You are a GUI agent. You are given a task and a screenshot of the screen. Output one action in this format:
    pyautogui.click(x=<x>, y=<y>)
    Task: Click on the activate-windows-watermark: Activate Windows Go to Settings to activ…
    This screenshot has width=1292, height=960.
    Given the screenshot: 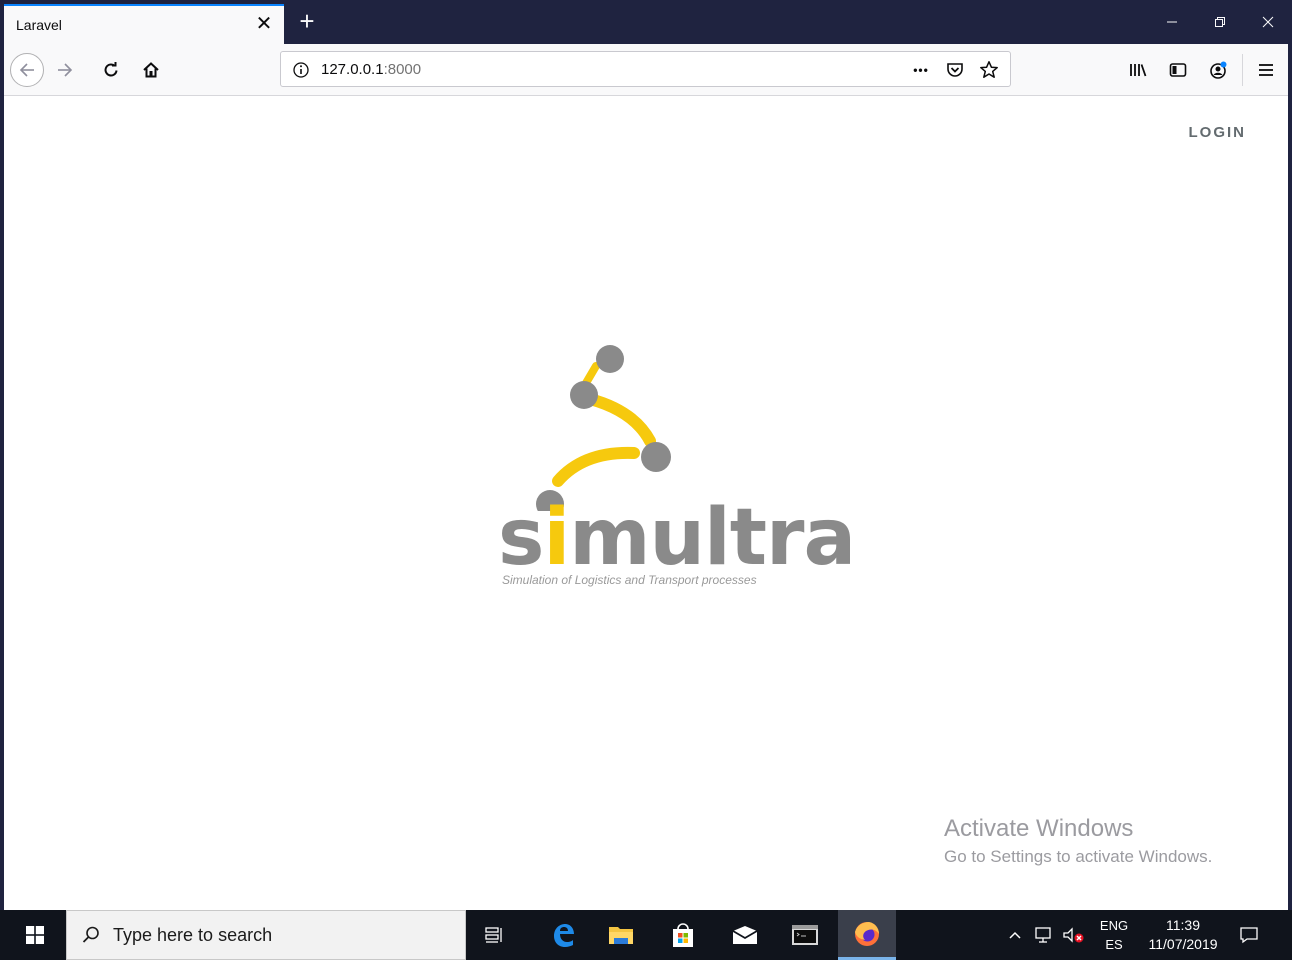 What is the action you would take?
    pyautogui.click(x=1078, y=842)
    